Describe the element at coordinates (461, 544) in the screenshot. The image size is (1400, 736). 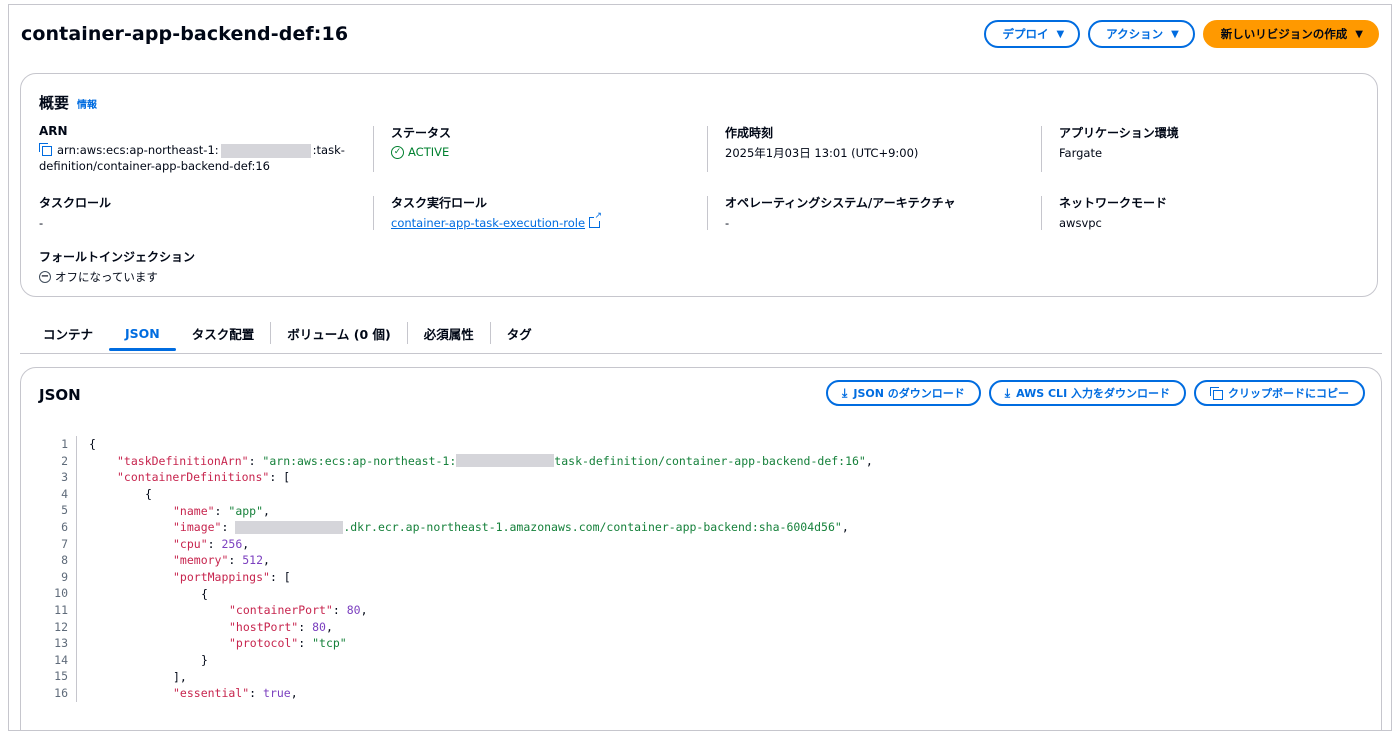
I see `code-line: 7 "cpu": 256,` at that location.